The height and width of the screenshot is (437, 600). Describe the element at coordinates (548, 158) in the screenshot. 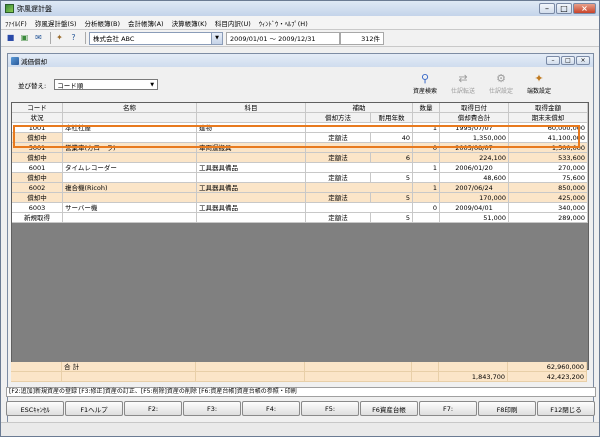

I see `cell-book-value: 533,600` at that location.